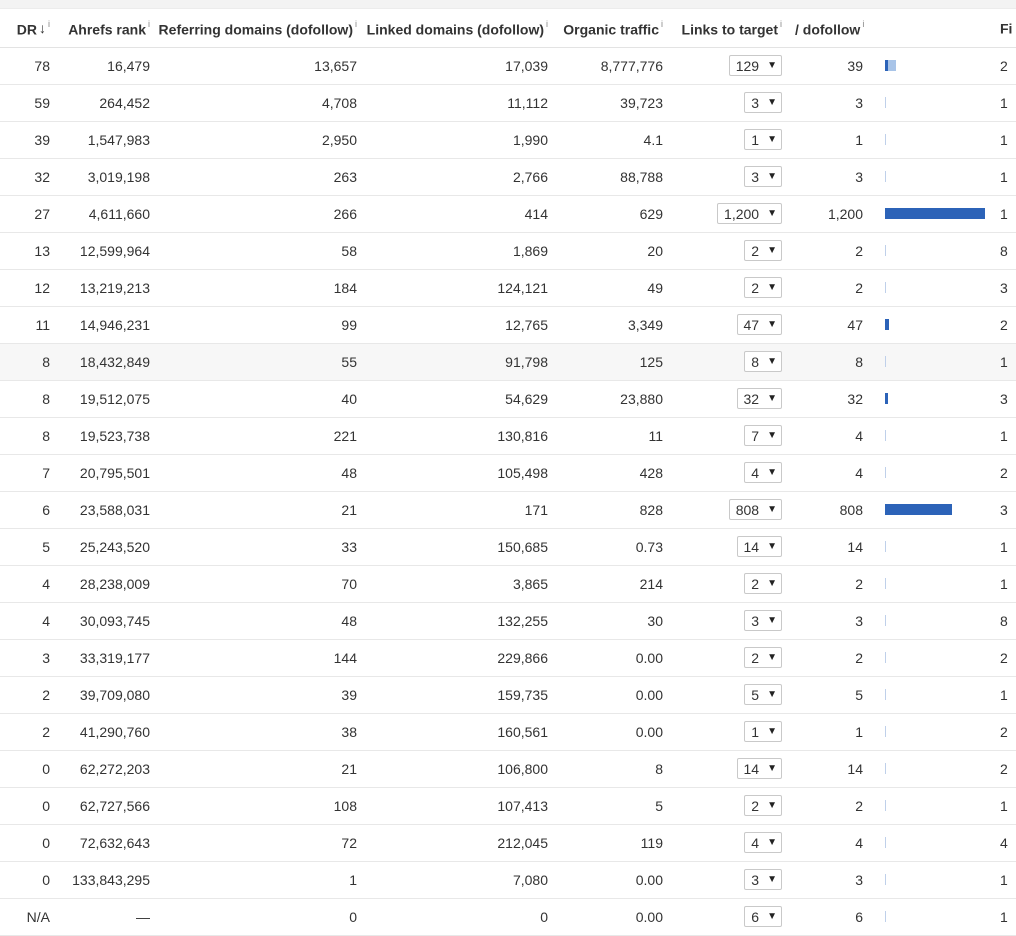 The image size is (1016, 936). What do you see at coordinates (729, 436) in the screenshot?
I see `cell-links-to-target: 7 ▼` at bounding box center [729, 436].